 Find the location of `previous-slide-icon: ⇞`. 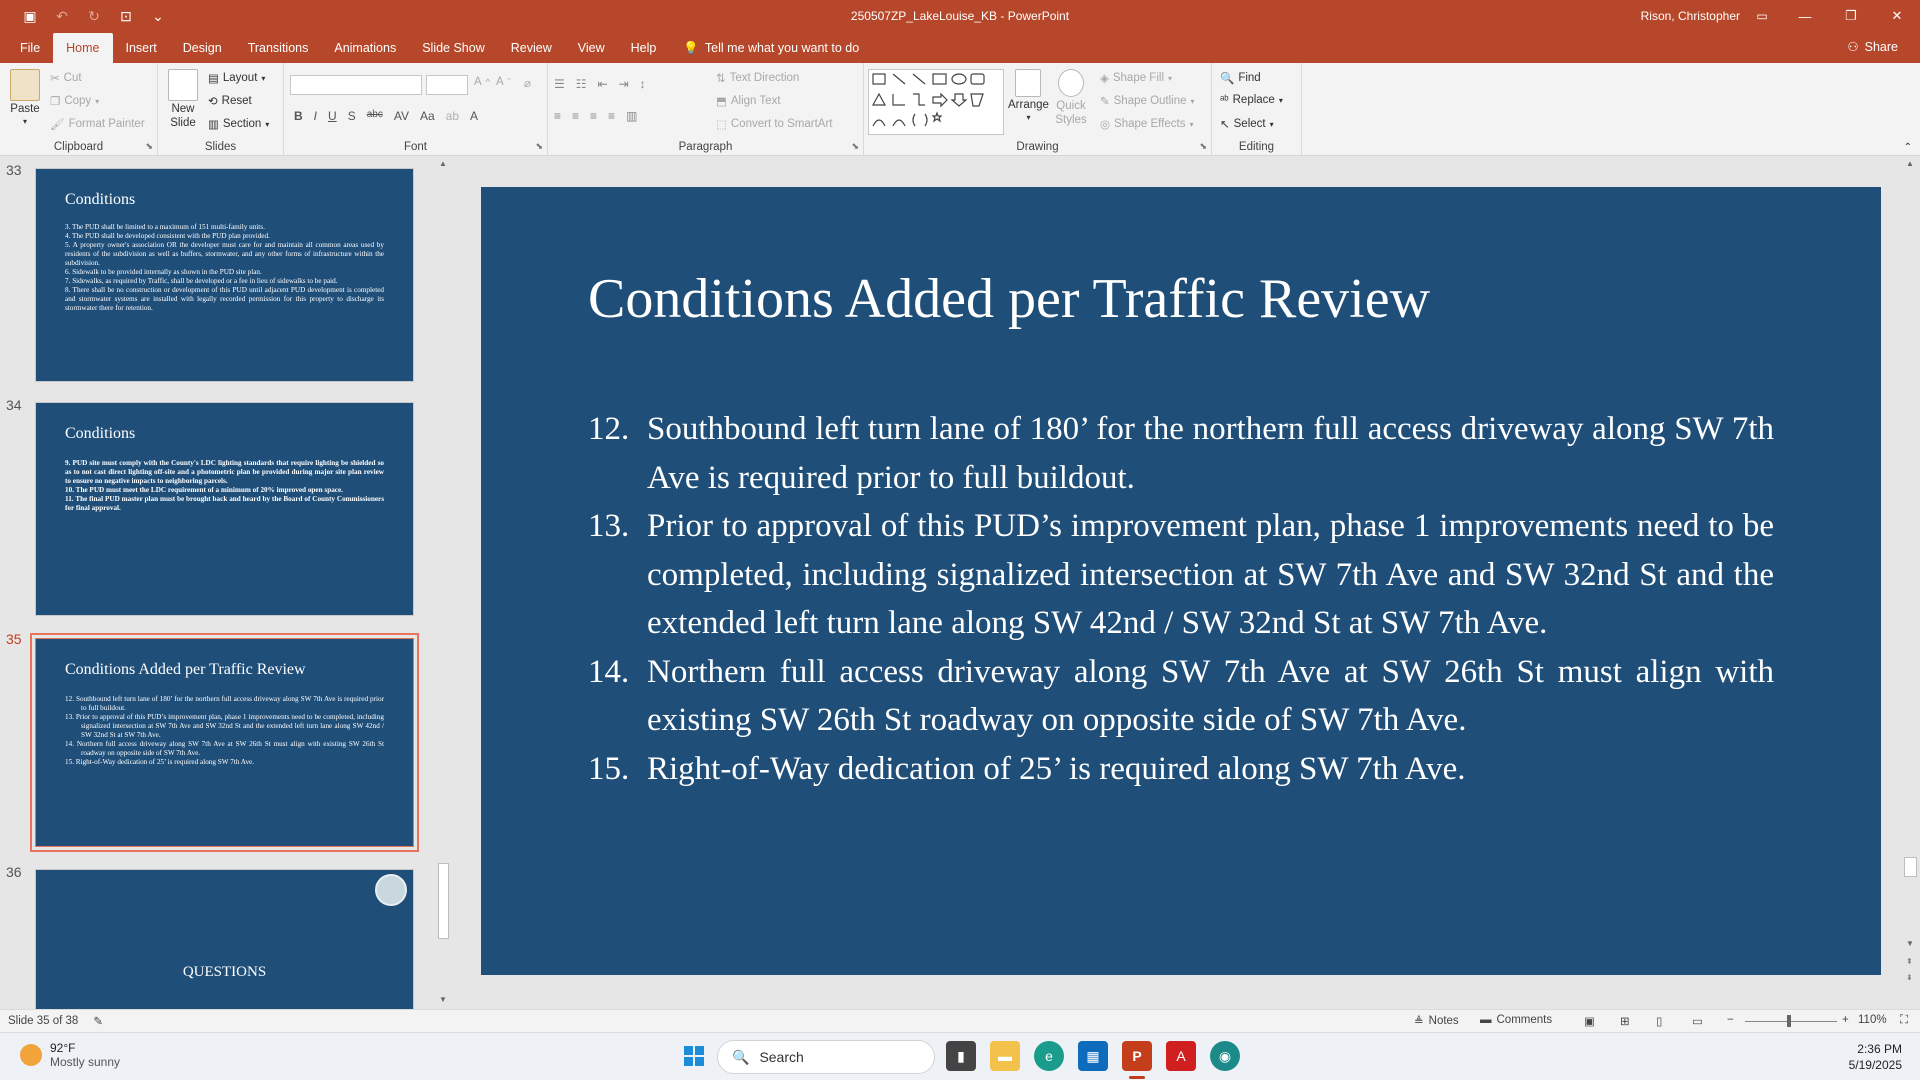

previous-slide-icon: ⇞ is located at coordinates (1909, 961).